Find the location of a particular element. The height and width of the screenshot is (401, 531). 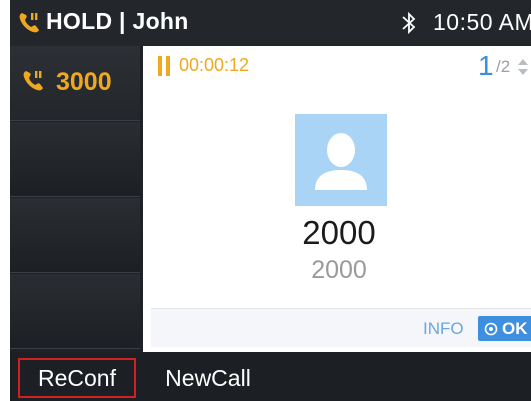

contact-avatar is located at coordinates (341, 160).